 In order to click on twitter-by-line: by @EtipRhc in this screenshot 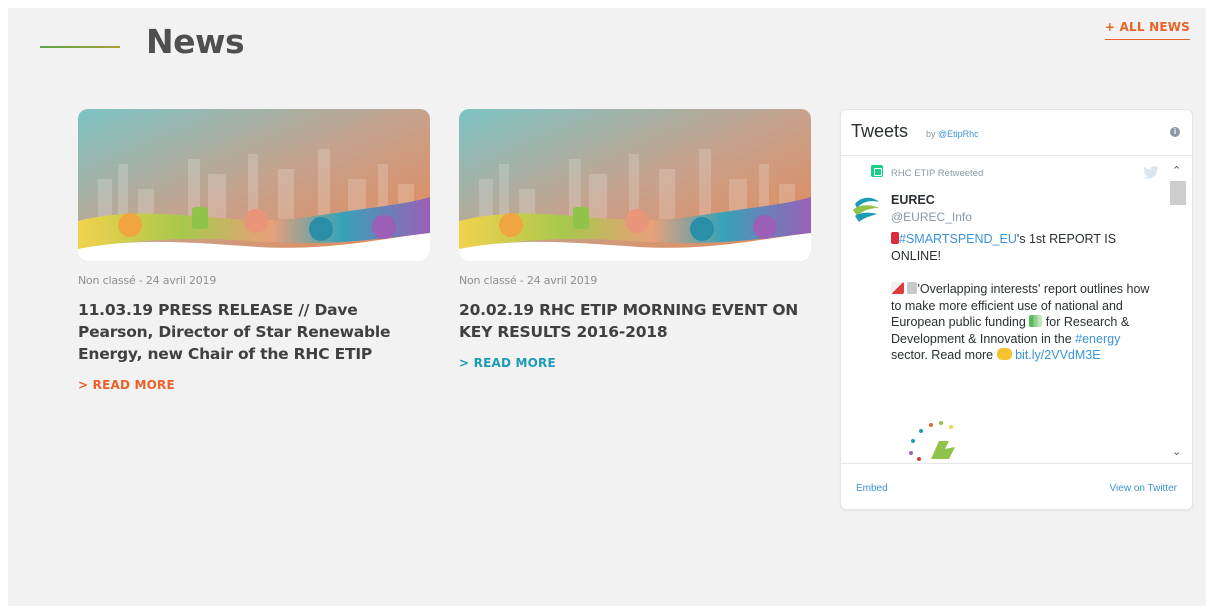, I will do `click(952, 134)`.